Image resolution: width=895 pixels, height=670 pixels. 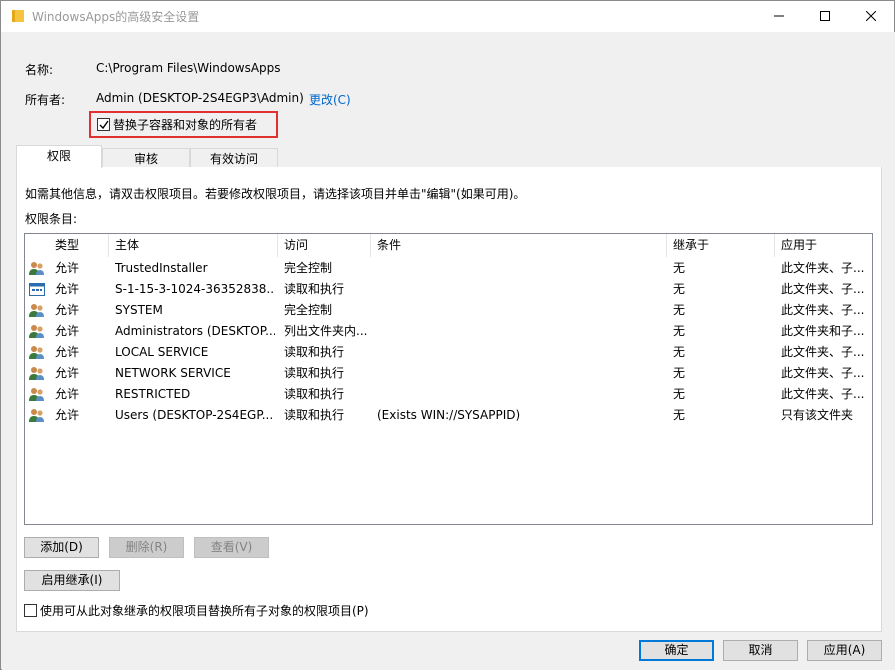 I want to click on cell-condition: (Exists WIN://SYSAPPID), so click(x=449, y=415).